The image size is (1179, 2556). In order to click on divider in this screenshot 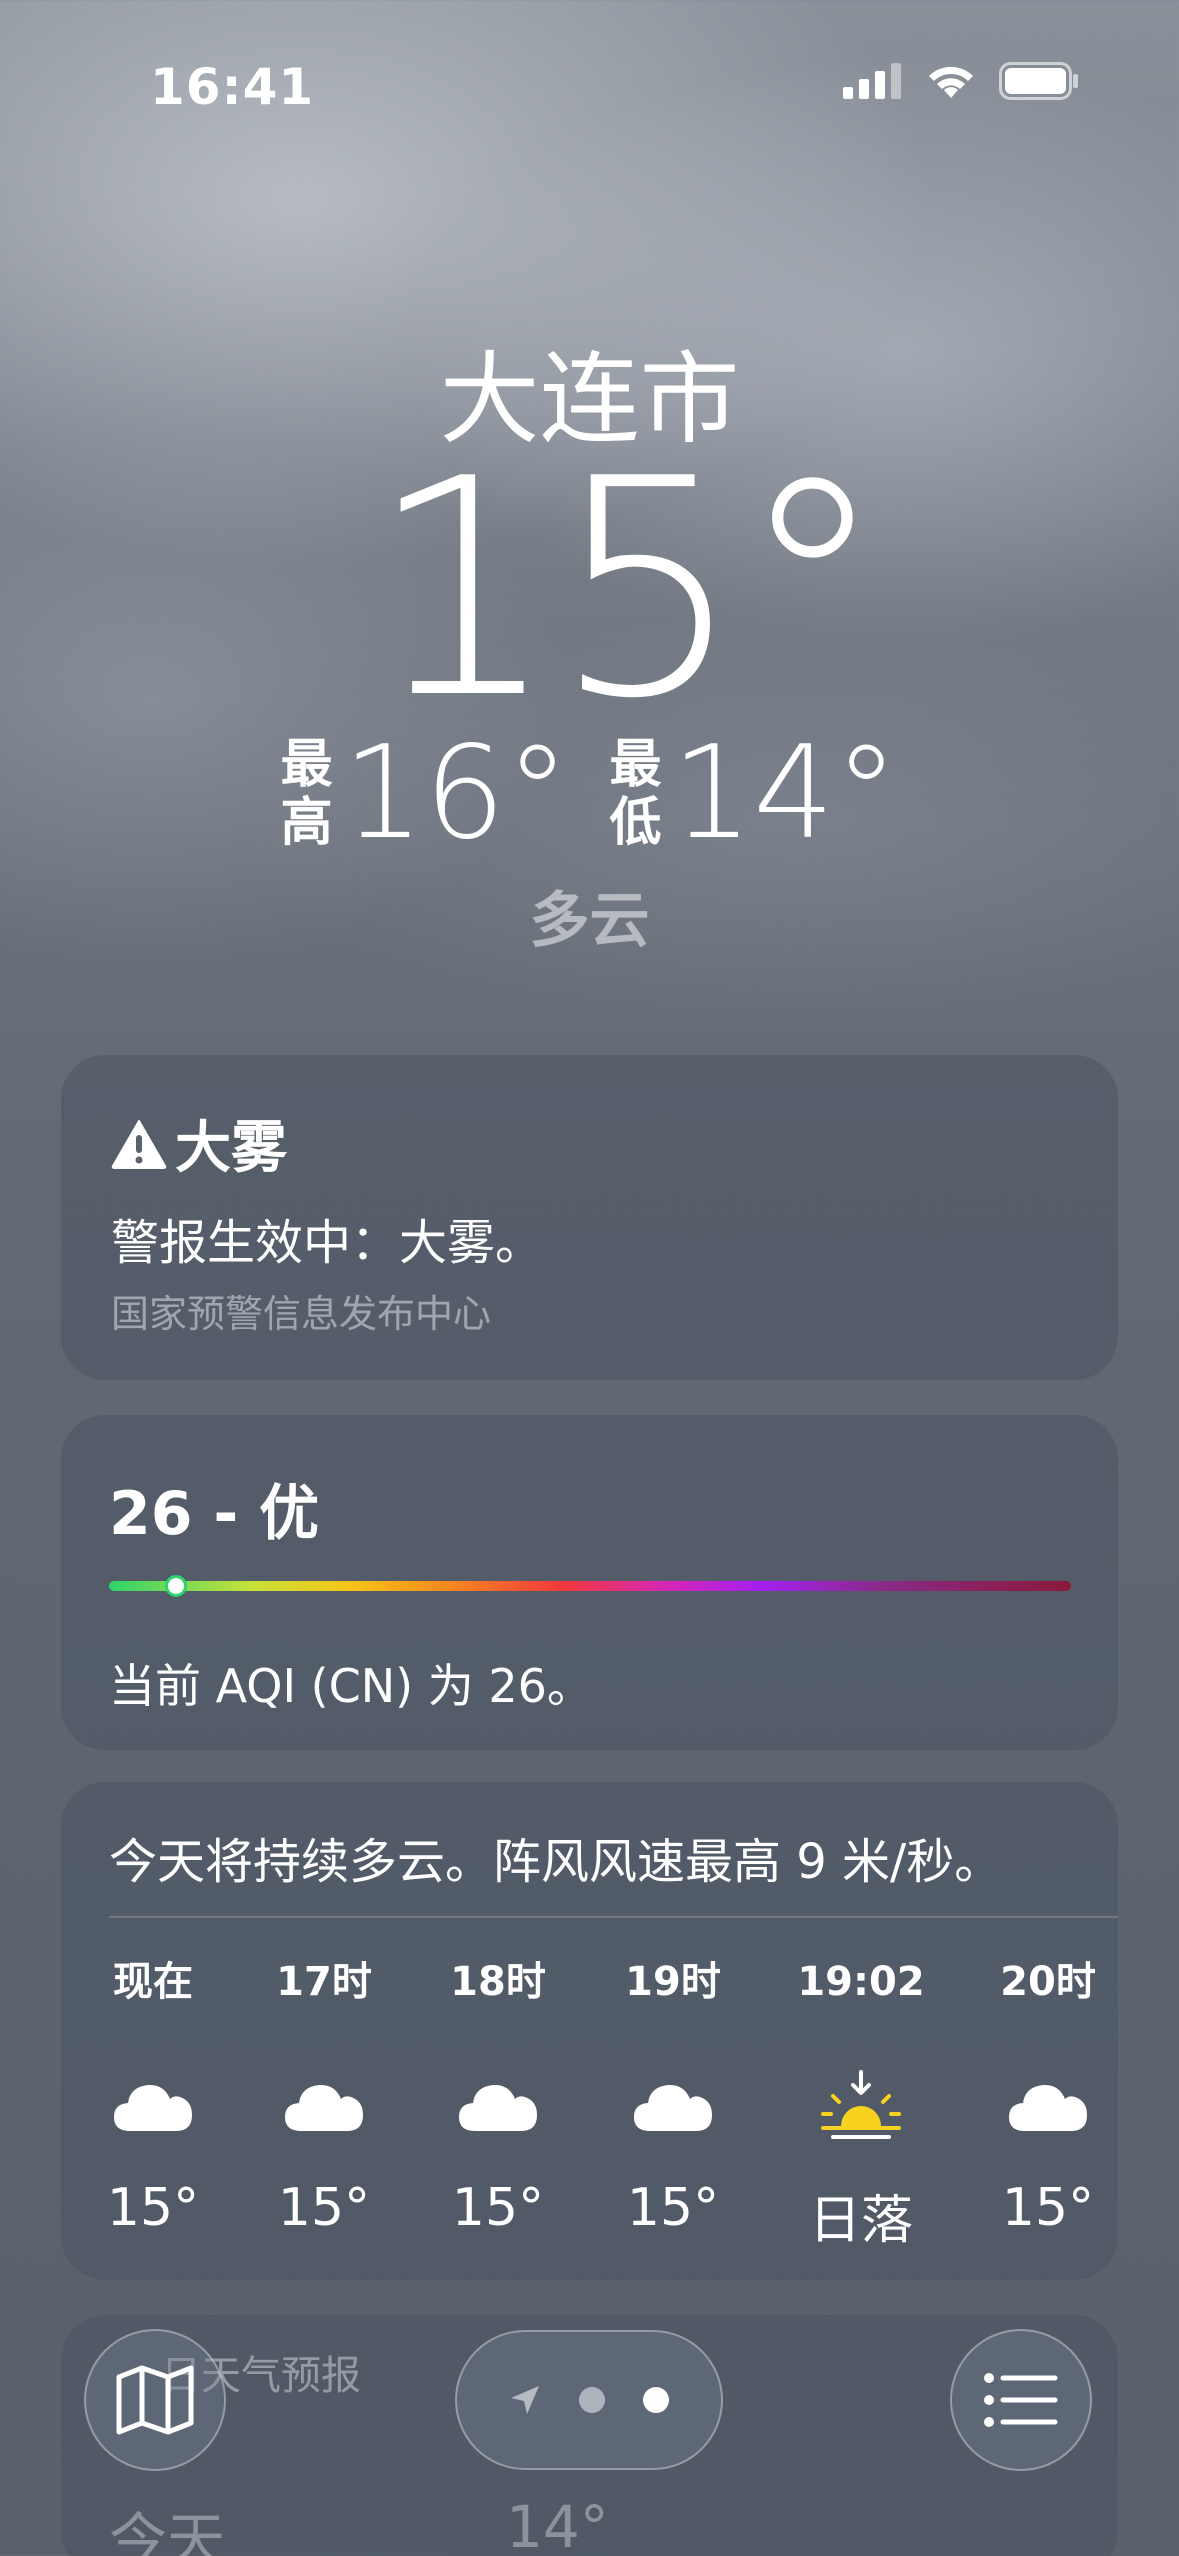, I will do `click(613, 1917)`.